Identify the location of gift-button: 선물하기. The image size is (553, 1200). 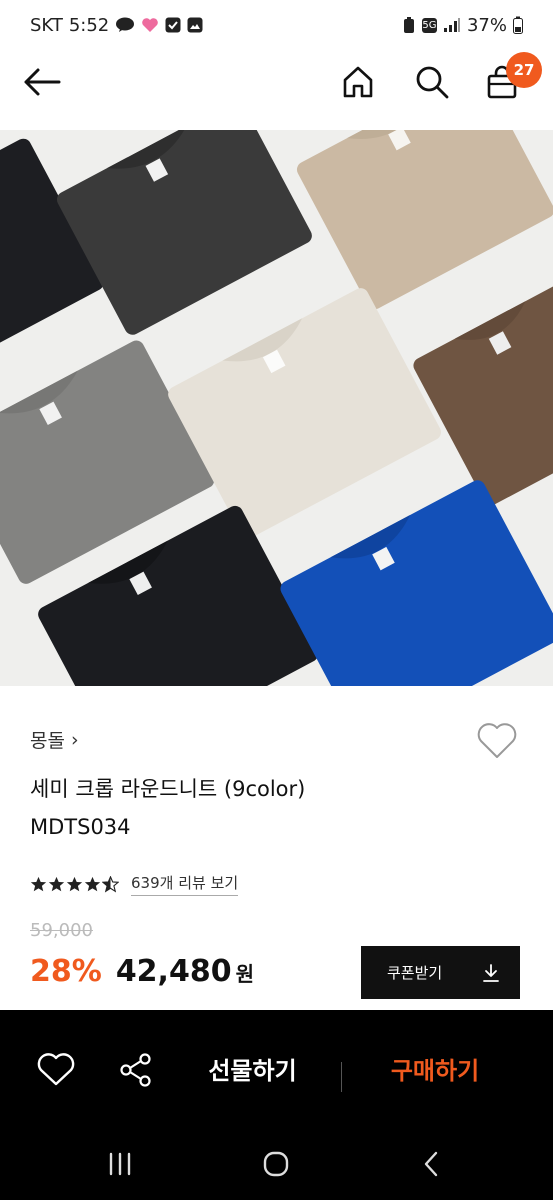
(252, 1068).